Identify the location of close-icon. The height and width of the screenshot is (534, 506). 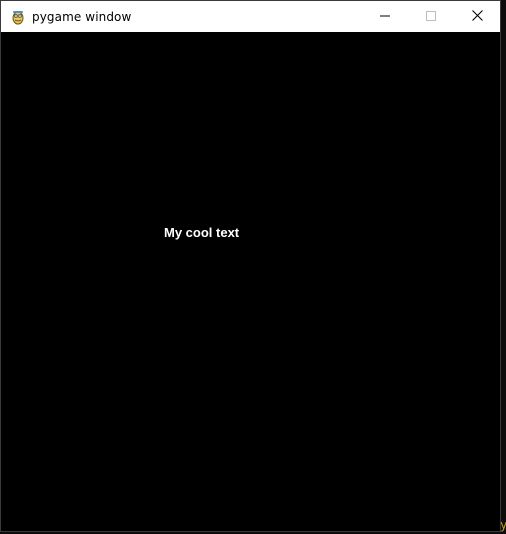
(477, 17).